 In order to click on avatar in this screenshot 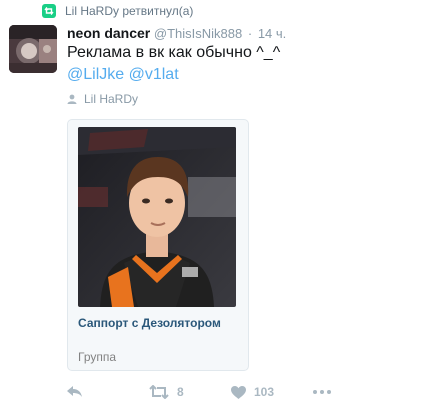, I will do `click(33, 49)`.